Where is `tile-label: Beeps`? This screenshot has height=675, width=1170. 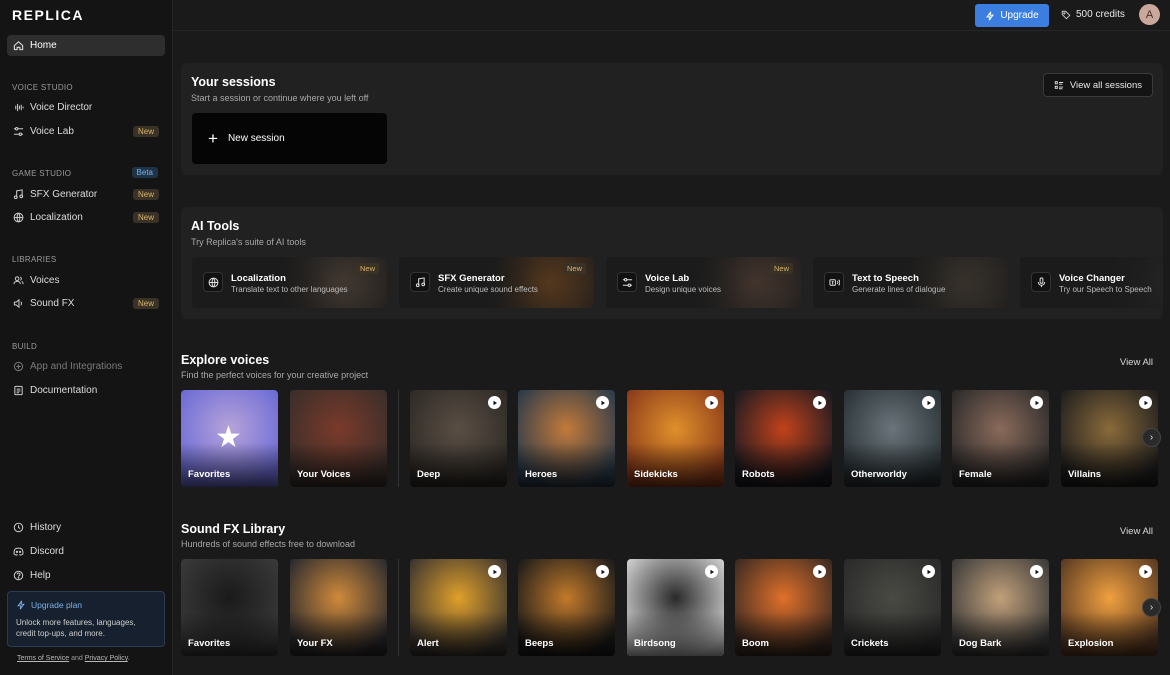
tile-label: Beeps is located at coordinates (539, 643).